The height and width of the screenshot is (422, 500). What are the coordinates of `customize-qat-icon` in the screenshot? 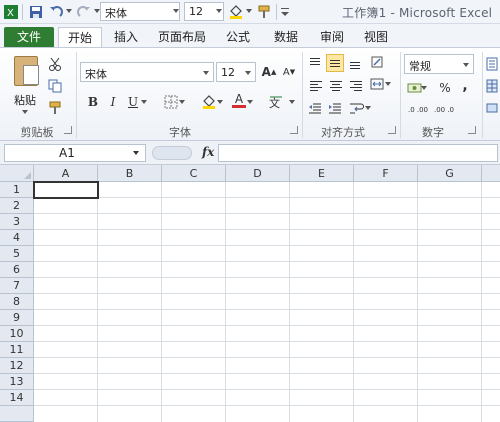 It's located at (285, 12).